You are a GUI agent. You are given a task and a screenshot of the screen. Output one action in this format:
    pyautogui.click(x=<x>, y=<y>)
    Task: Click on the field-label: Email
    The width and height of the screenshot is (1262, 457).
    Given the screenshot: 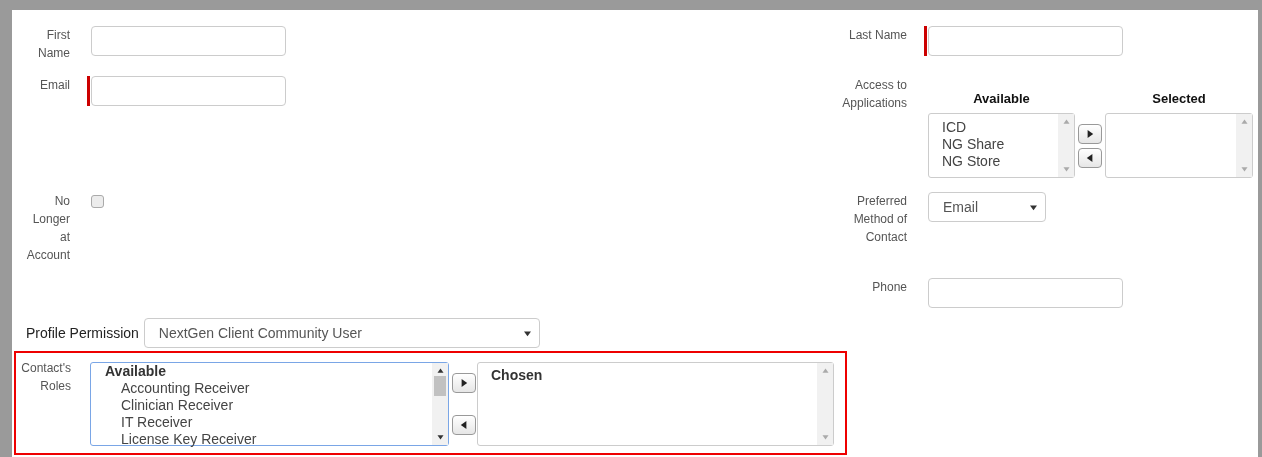 What is the action you would take?
    pyautogui.click(x=55, y=85)
    